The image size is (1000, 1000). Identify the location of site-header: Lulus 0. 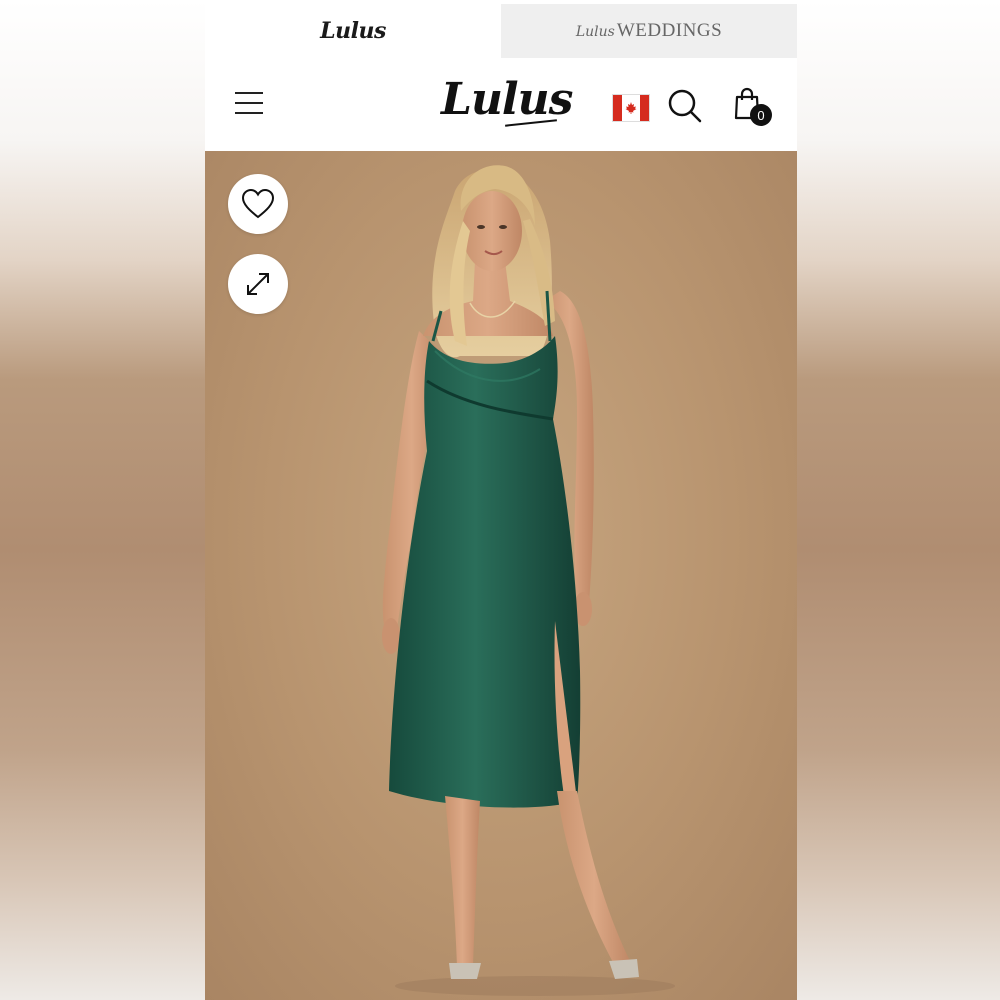
(501, 104).